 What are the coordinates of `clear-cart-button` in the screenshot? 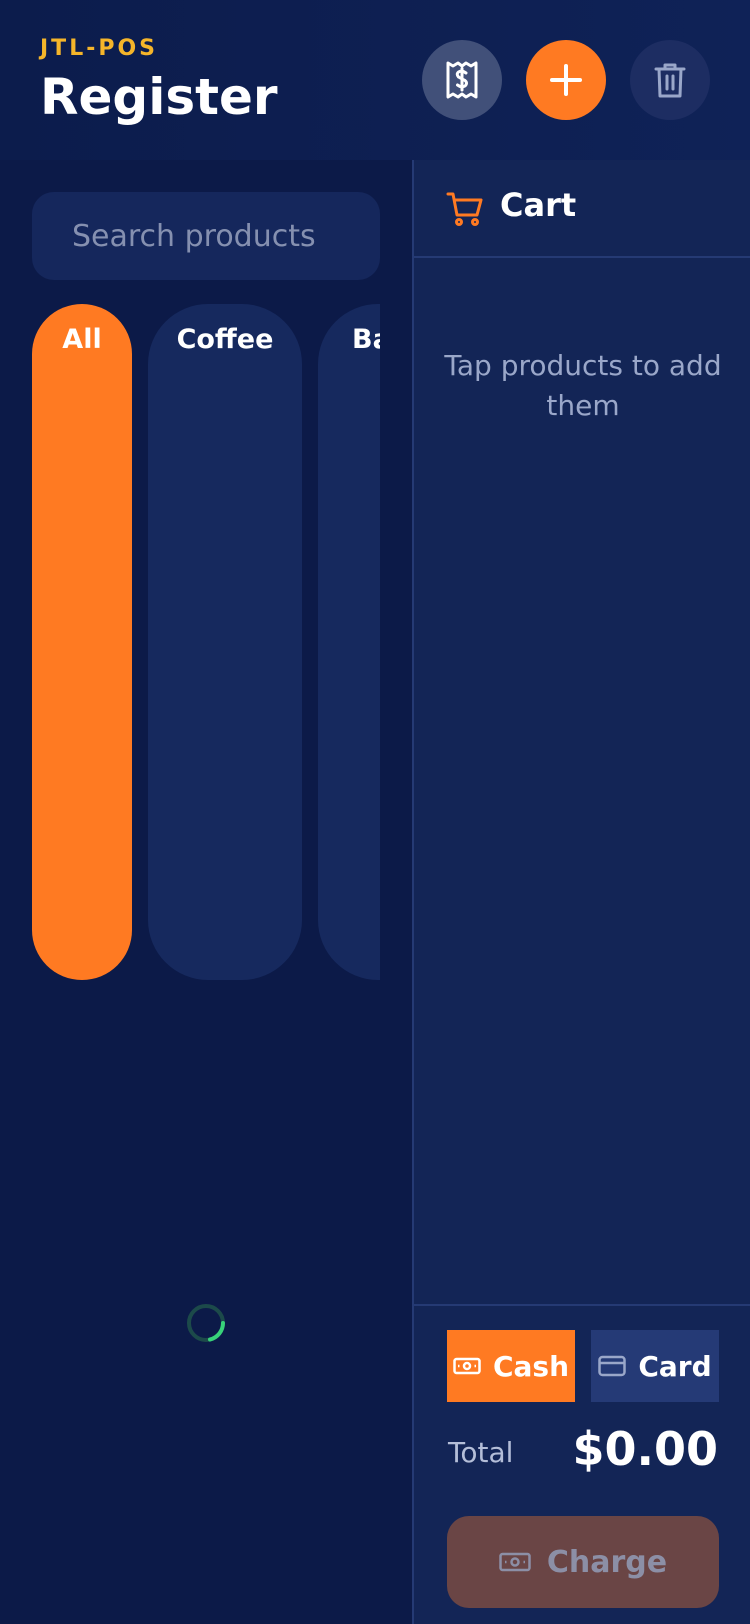 It's located at (670, 80).